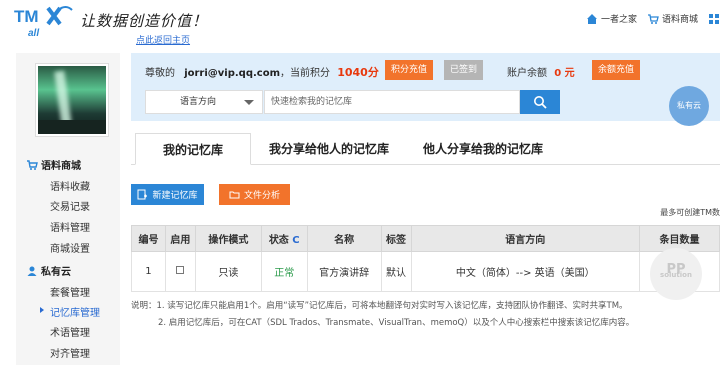 This screenshot has width=720, height=365. Describe the element at coordinates (42, 310) in the screenshot. I see `active-arrow-icon` at that location.